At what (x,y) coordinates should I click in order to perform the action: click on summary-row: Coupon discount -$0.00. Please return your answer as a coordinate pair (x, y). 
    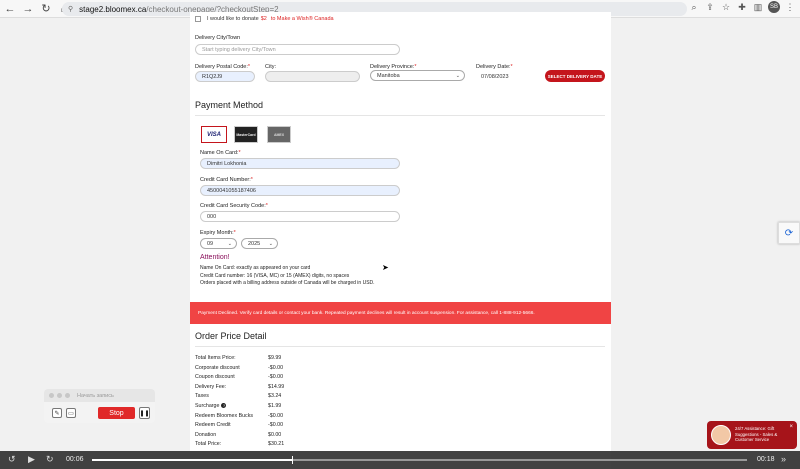
    Looking at the image, I should click on (239, 377).